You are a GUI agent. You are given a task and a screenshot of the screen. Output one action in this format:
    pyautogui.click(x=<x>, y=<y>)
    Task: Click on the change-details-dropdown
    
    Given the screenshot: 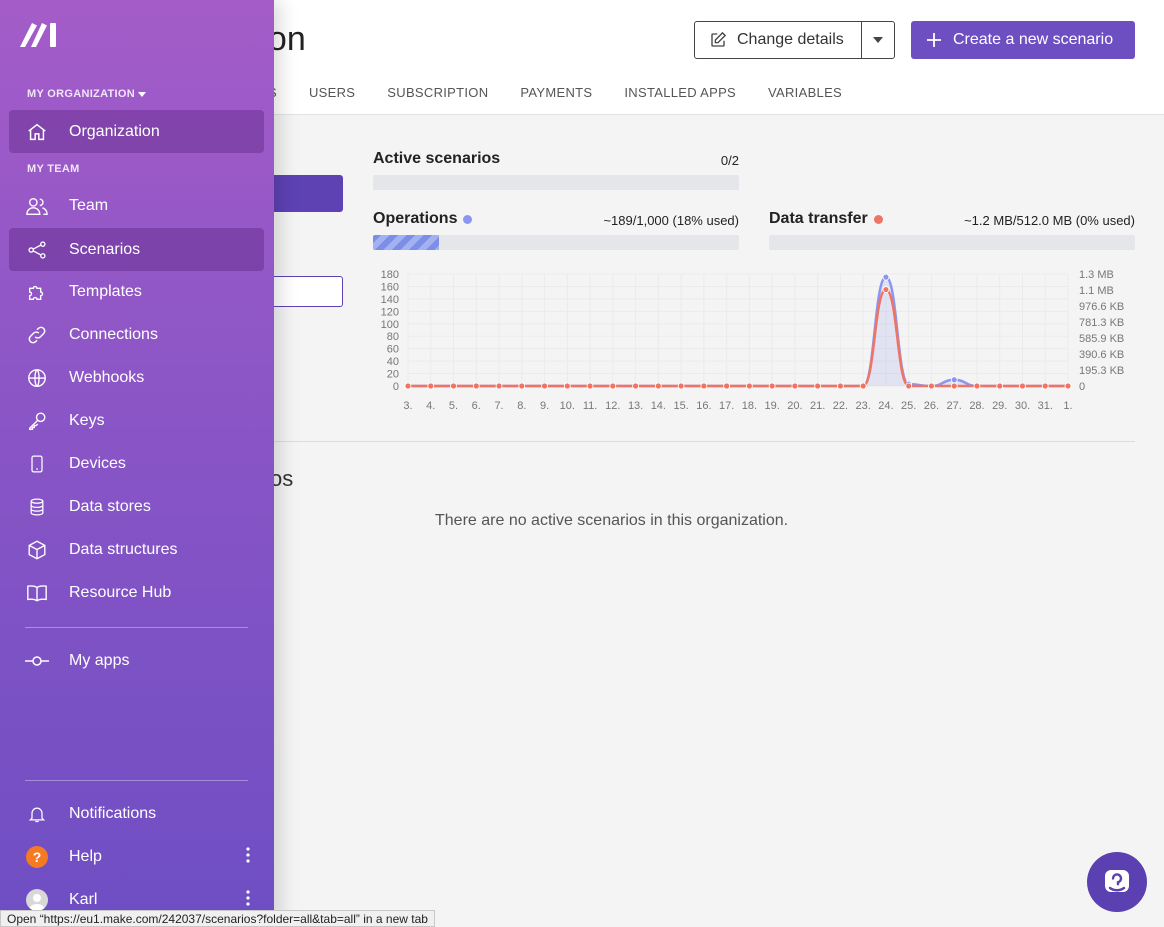 What is the action you would take?
    pyautogui.click(x=878, y=40)
    